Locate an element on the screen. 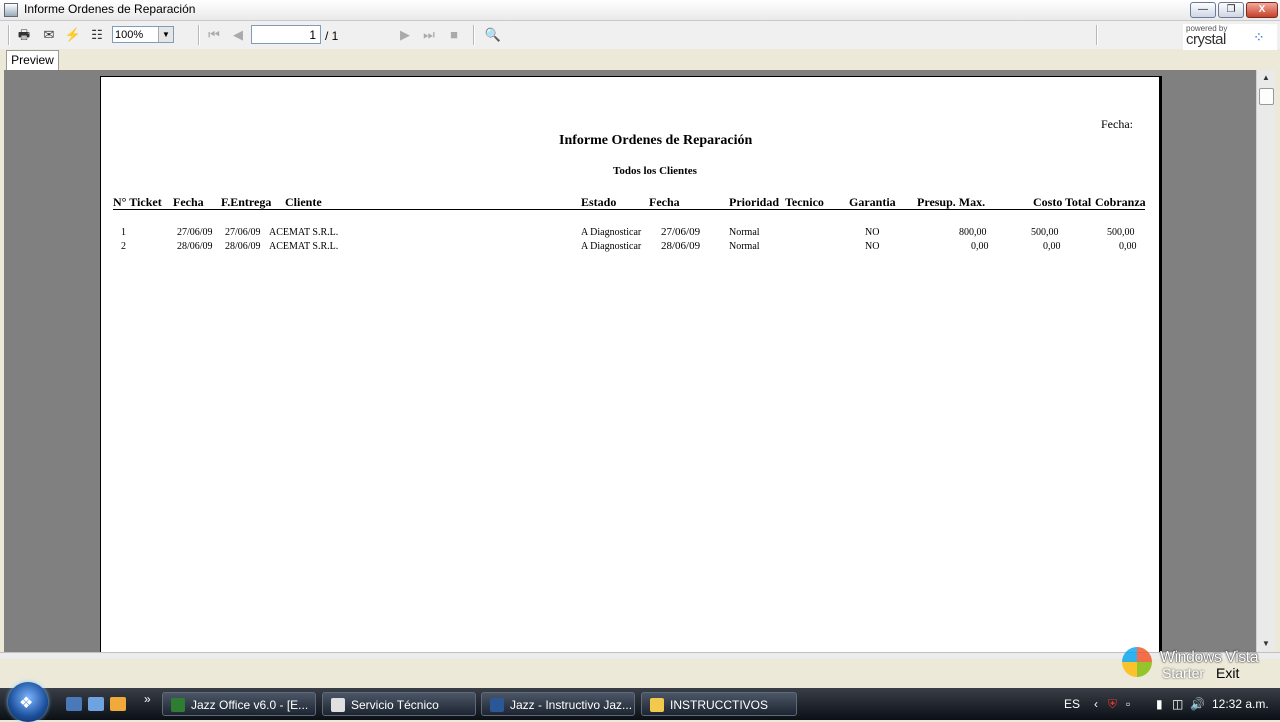  taskbar-item-servicio-tecnico: Servicio Técnico is located at coordinates (399, 704).